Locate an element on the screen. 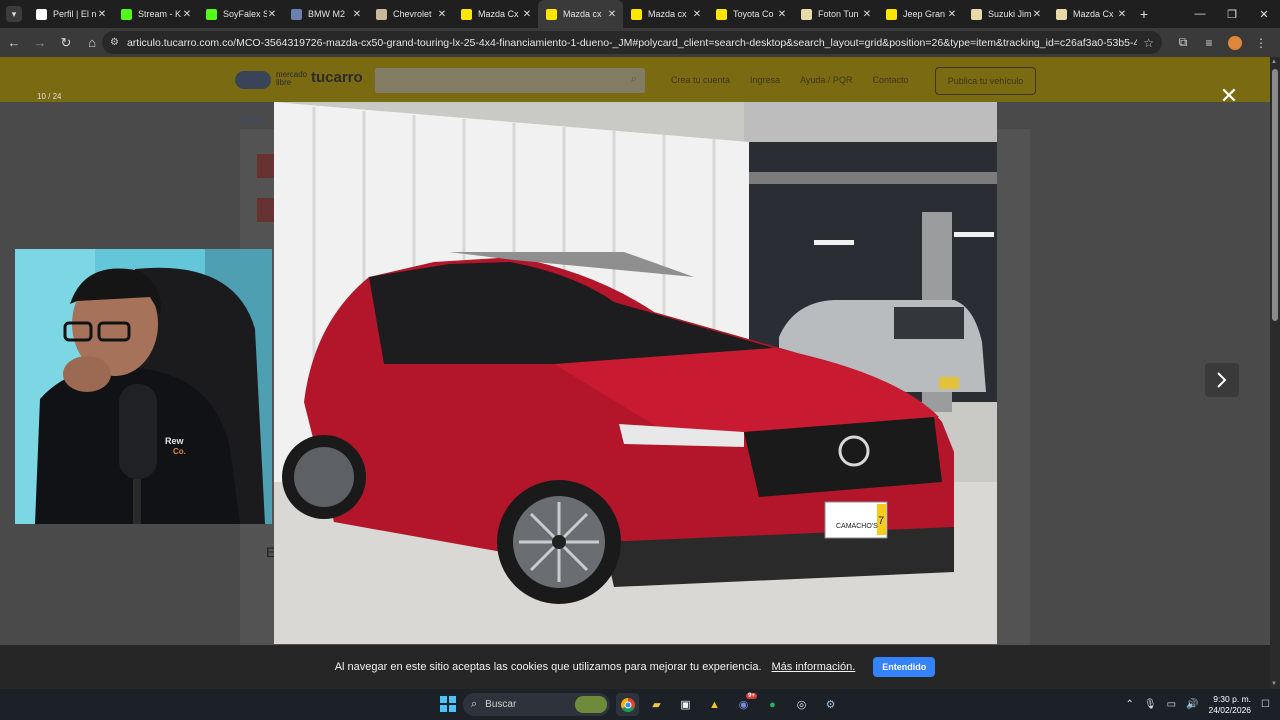 The height and width of the screenshot is (720, 1280). scrollbar-thumb is located at coordinates (1275, 195).